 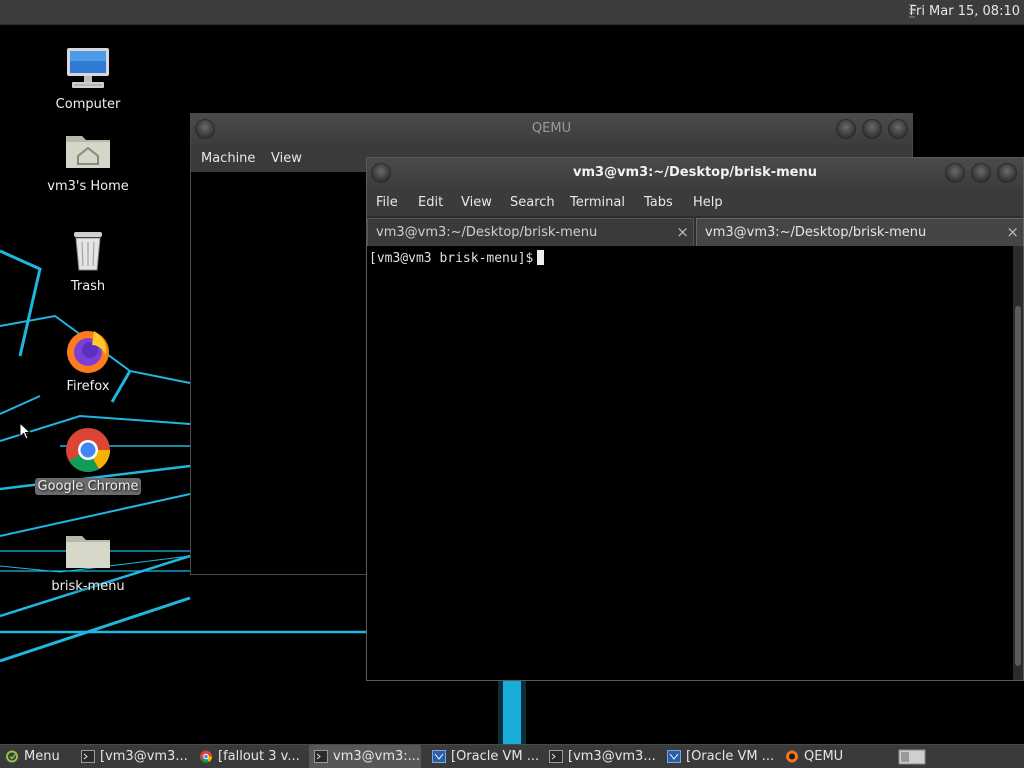 I want to click on terminal-menubar: File Edit View Search Terminal Tabs Help, so click(x=695, y=202).